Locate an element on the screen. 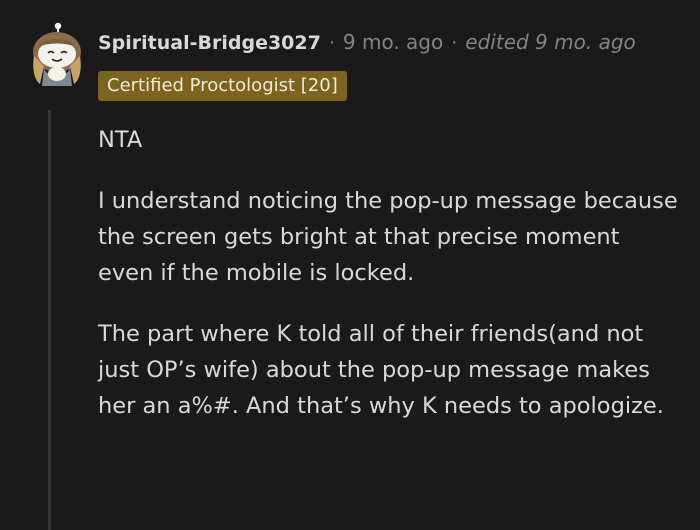 The height and width of the screenshot is (530, 700). snoo-avatar-icon is located at coordinates (57, 54).